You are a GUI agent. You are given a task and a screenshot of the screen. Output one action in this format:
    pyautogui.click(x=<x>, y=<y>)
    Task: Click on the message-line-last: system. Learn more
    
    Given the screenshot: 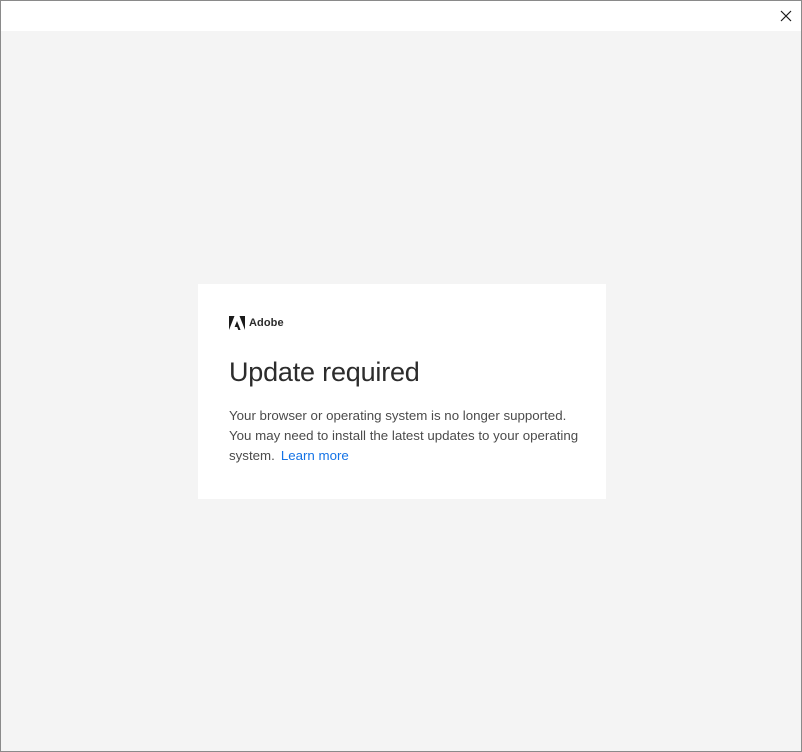 What is the action you would take?
    pyautogui.click(x=402, y=456)
    